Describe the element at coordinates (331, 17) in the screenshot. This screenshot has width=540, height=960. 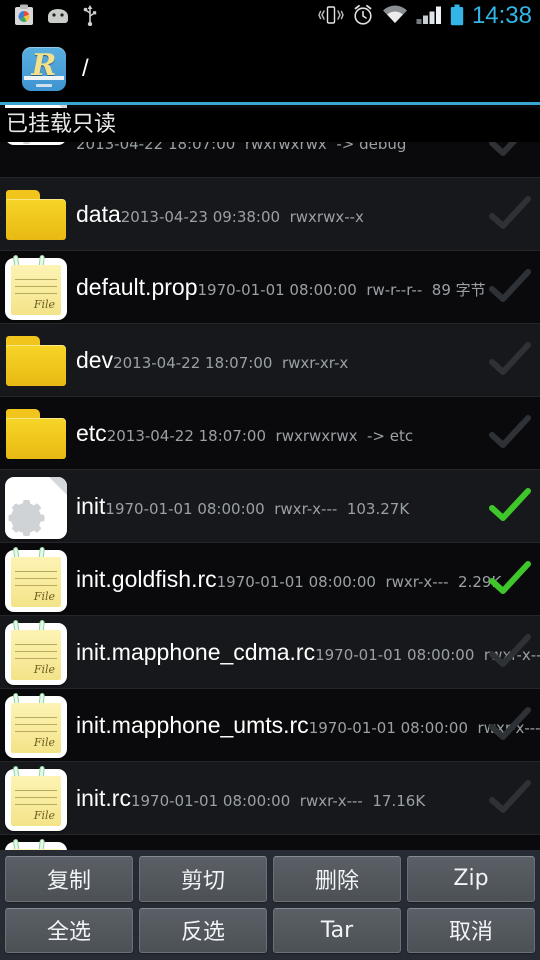
I see `vibrate-icon` at that location.